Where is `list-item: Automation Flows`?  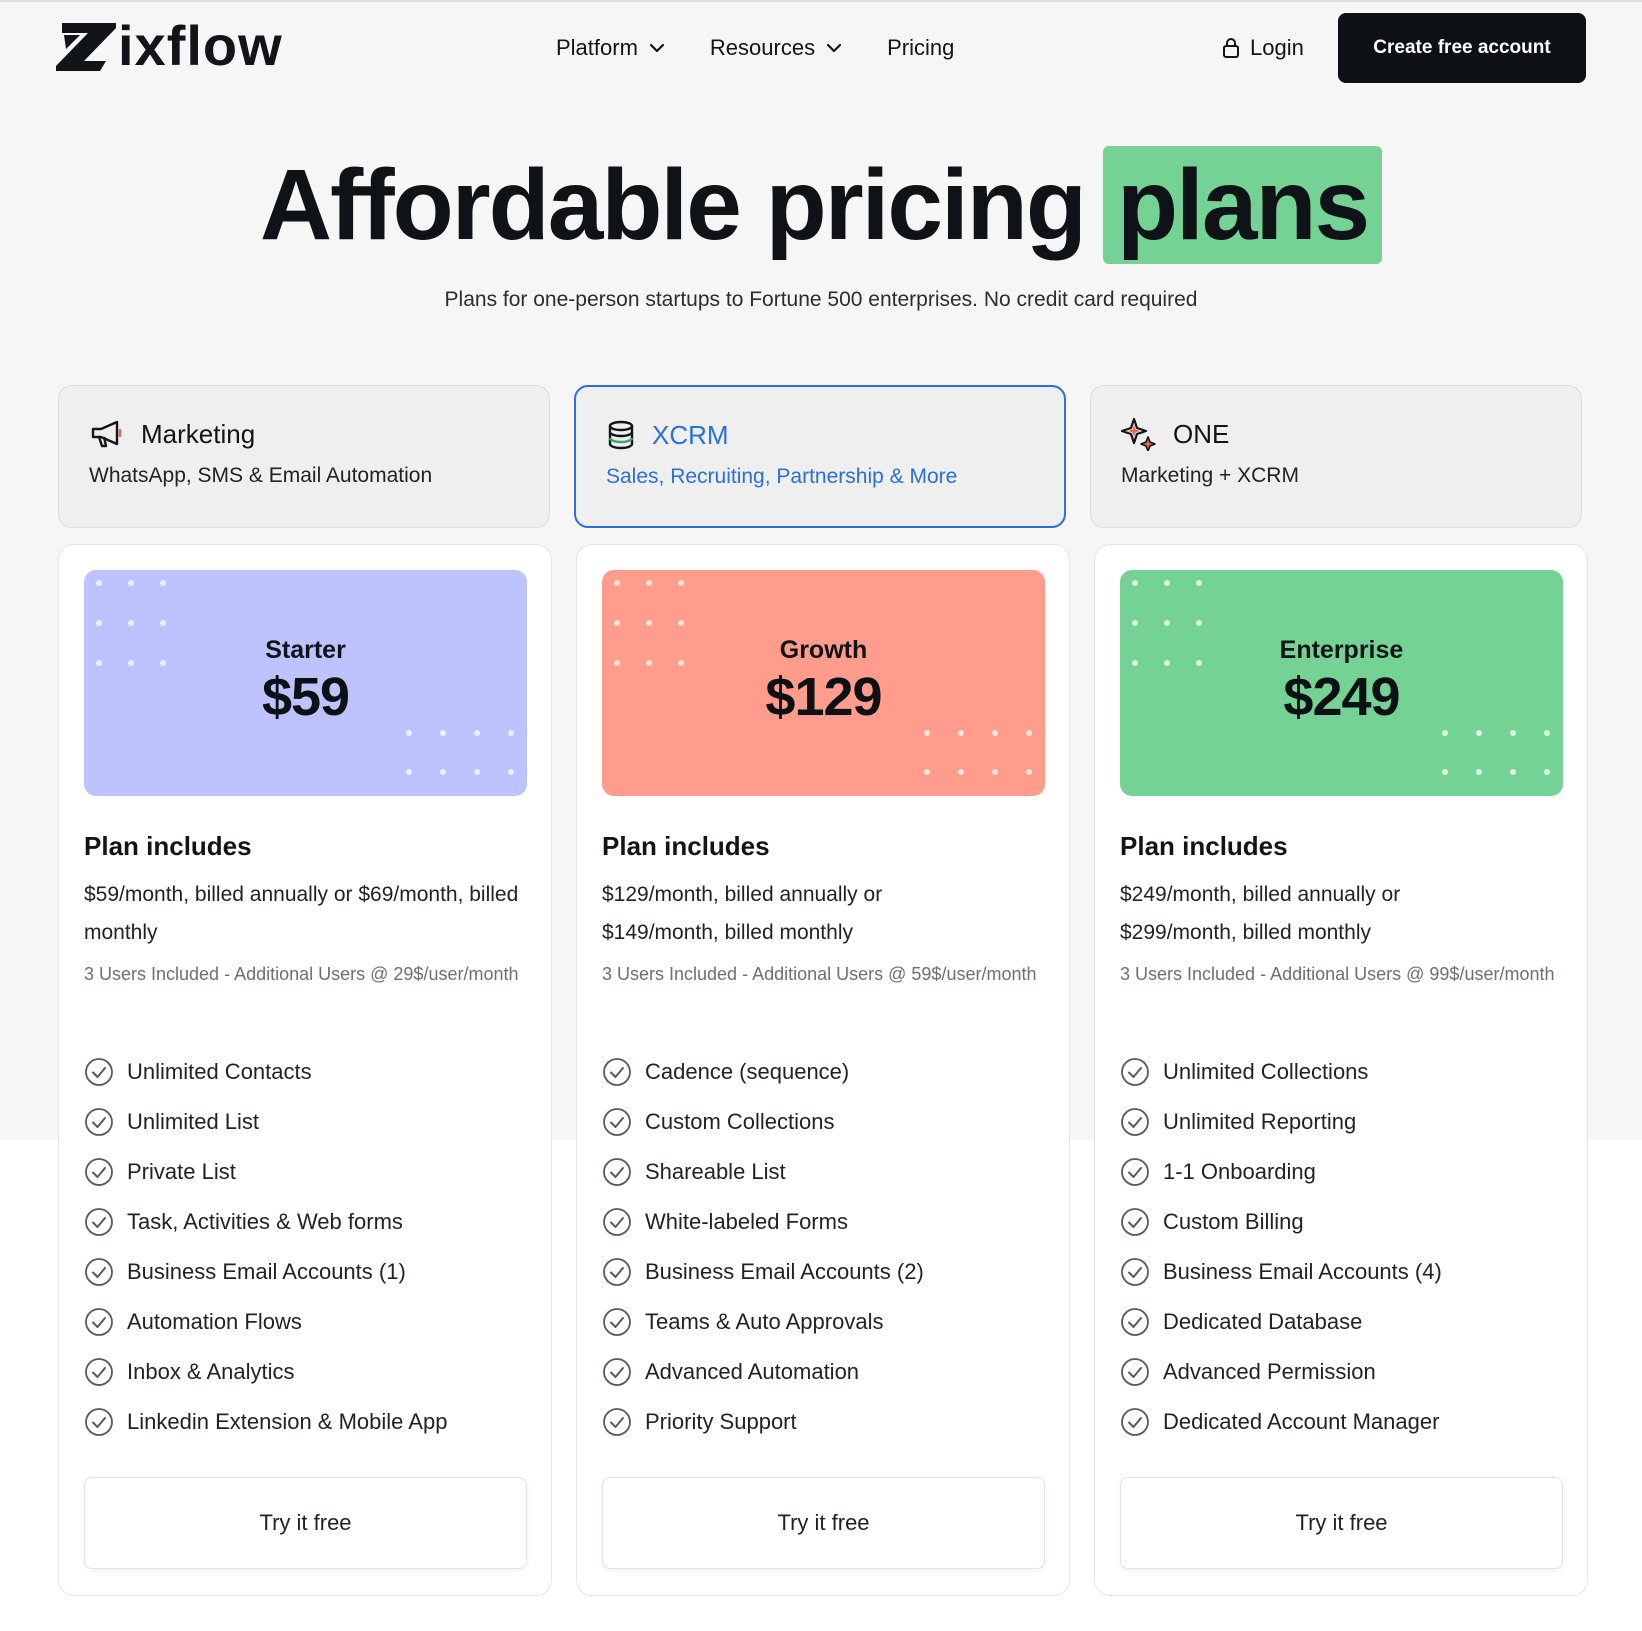
list-item: Automation Flows is located at coordinates (265, 1322).